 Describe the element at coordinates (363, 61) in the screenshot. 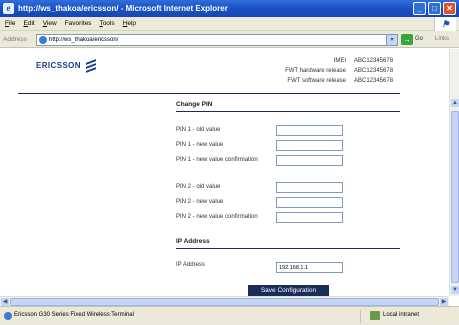

I see `info-row-imei: IMEI ABC12345678` at that location.